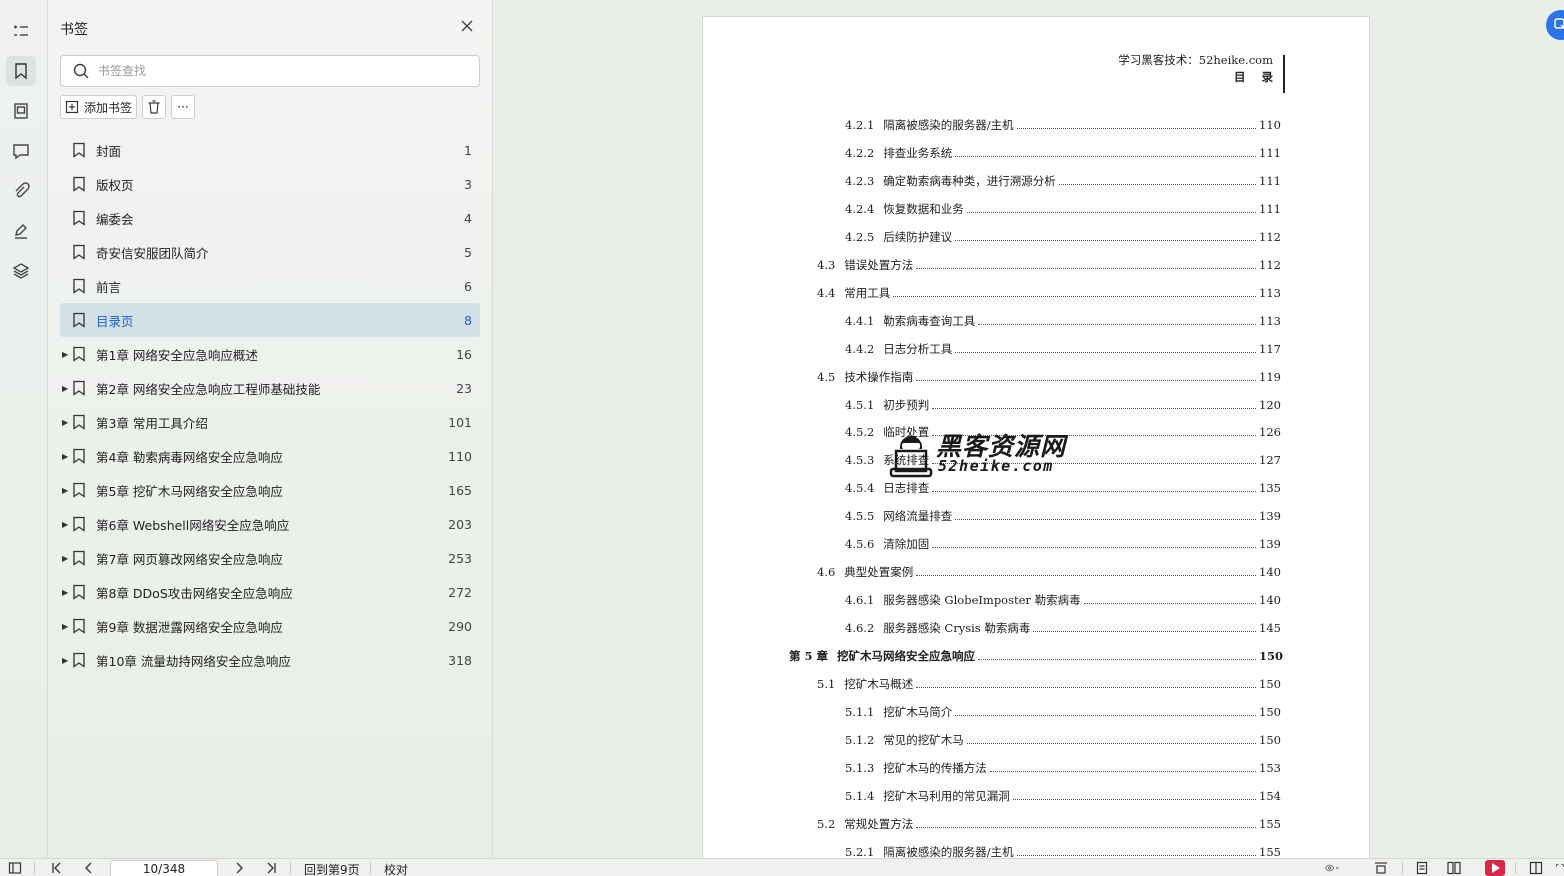 This screenshot has height=876, width=1564. I want to click on toc-page: 139, so click(1270, 544).